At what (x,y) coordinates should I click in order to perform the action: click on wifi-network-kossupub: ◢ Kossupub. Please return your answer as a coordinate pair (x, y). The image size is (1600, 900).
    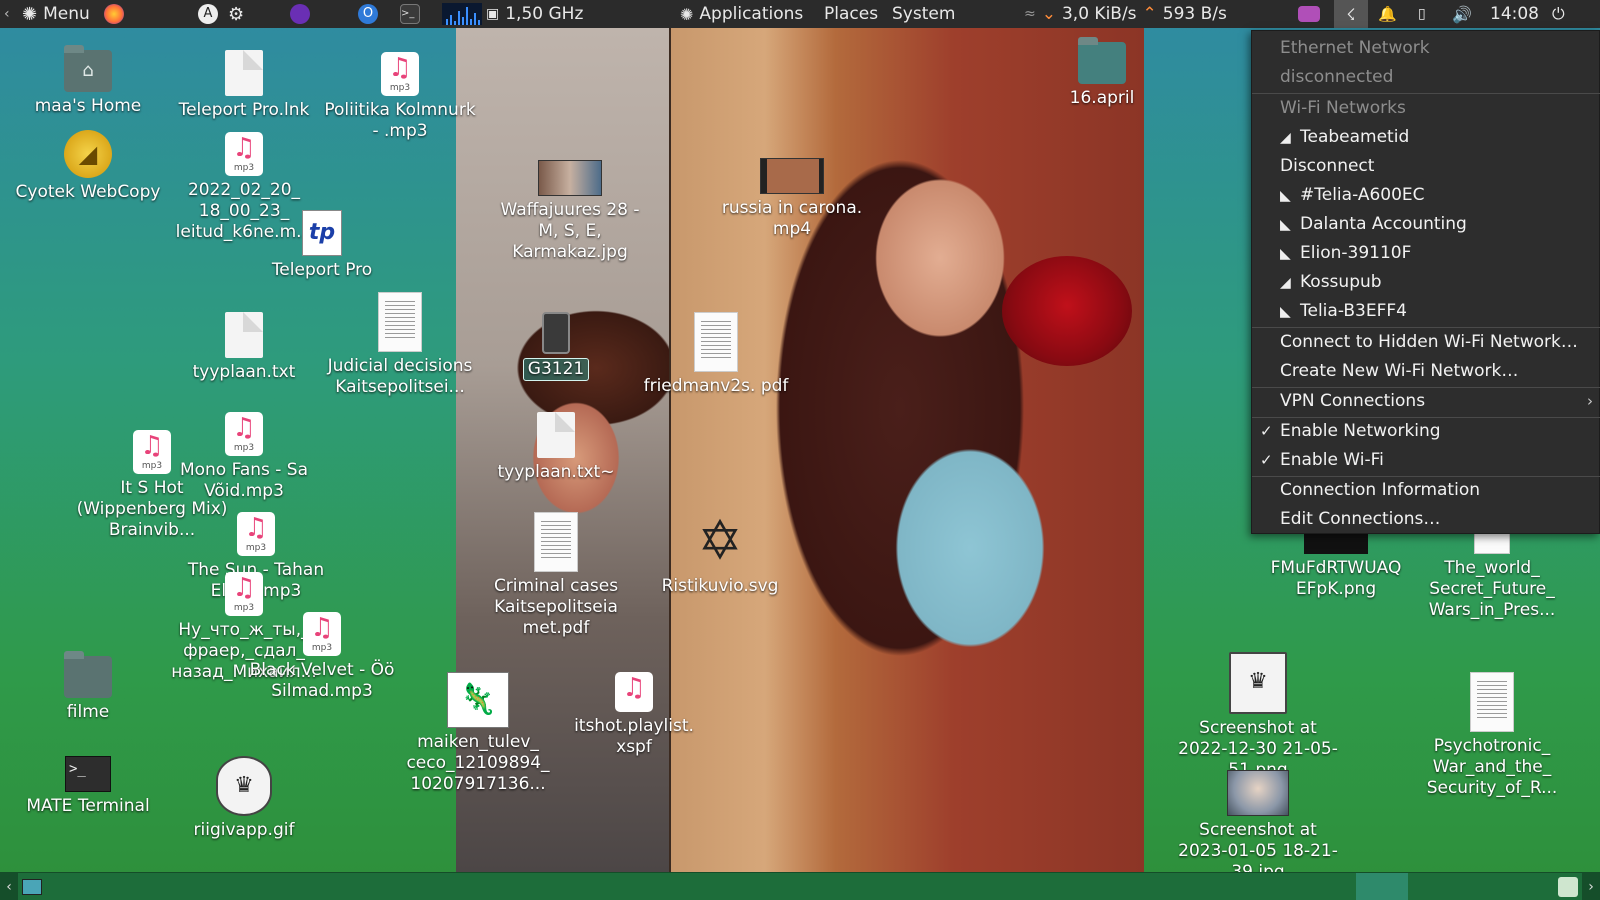
    Looking at the image, I should click on (1426, 282).